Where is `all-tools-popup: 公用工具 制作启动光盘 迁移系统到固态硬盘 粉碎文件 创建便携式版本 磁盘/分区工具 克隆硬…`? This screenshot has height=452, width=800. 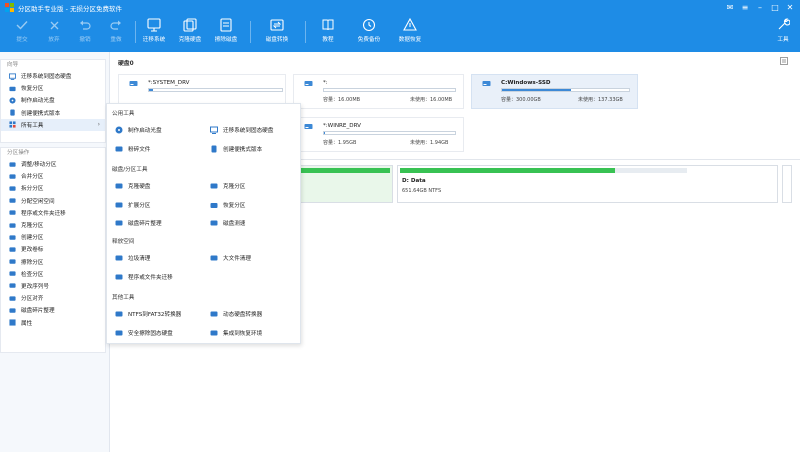 all-tools-popup: 公用工具 制作启动光盘 迁移系统到固态硬盘 粉碎文件 创建便携式版本 磁盘/分区工具 克隆硬… is located at coordinates (203, 223).